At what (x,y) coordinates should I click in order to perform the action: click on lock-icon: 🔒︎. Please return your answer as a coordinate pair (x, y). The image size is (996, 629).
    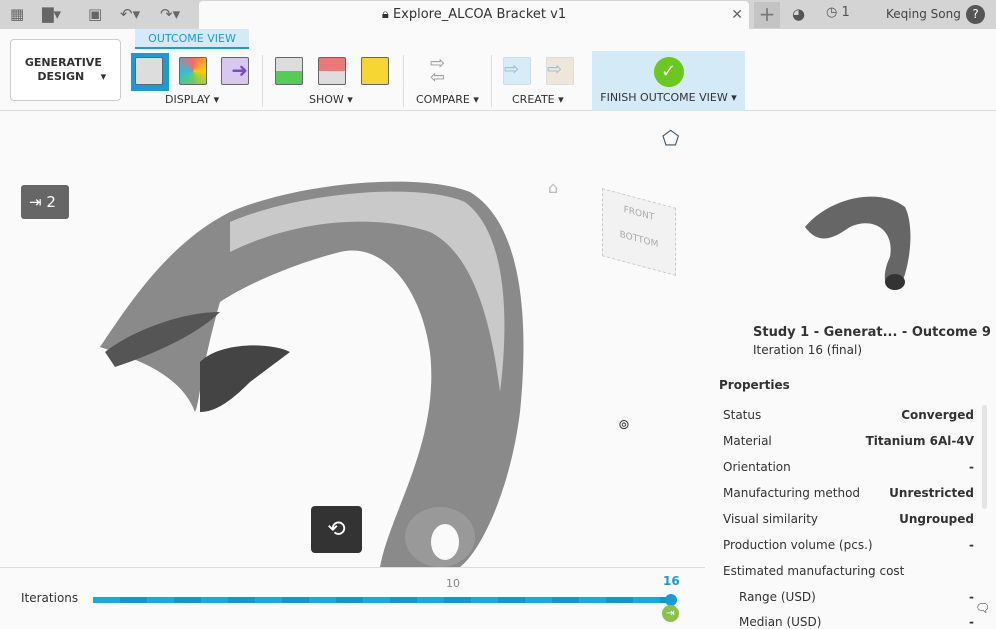
    Looking at the image, I should click on (387, 14).